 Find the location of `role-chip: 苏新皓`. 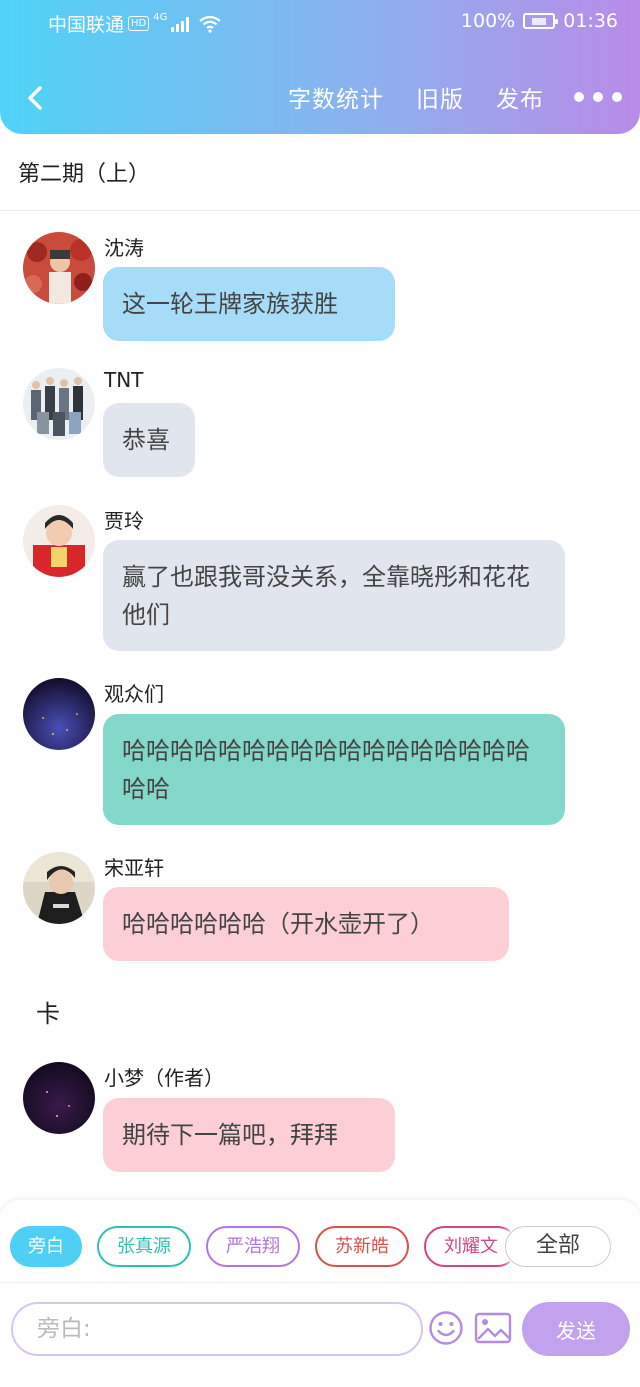

role-chip: 苏新皓 is located at coordinates (362, 1246).